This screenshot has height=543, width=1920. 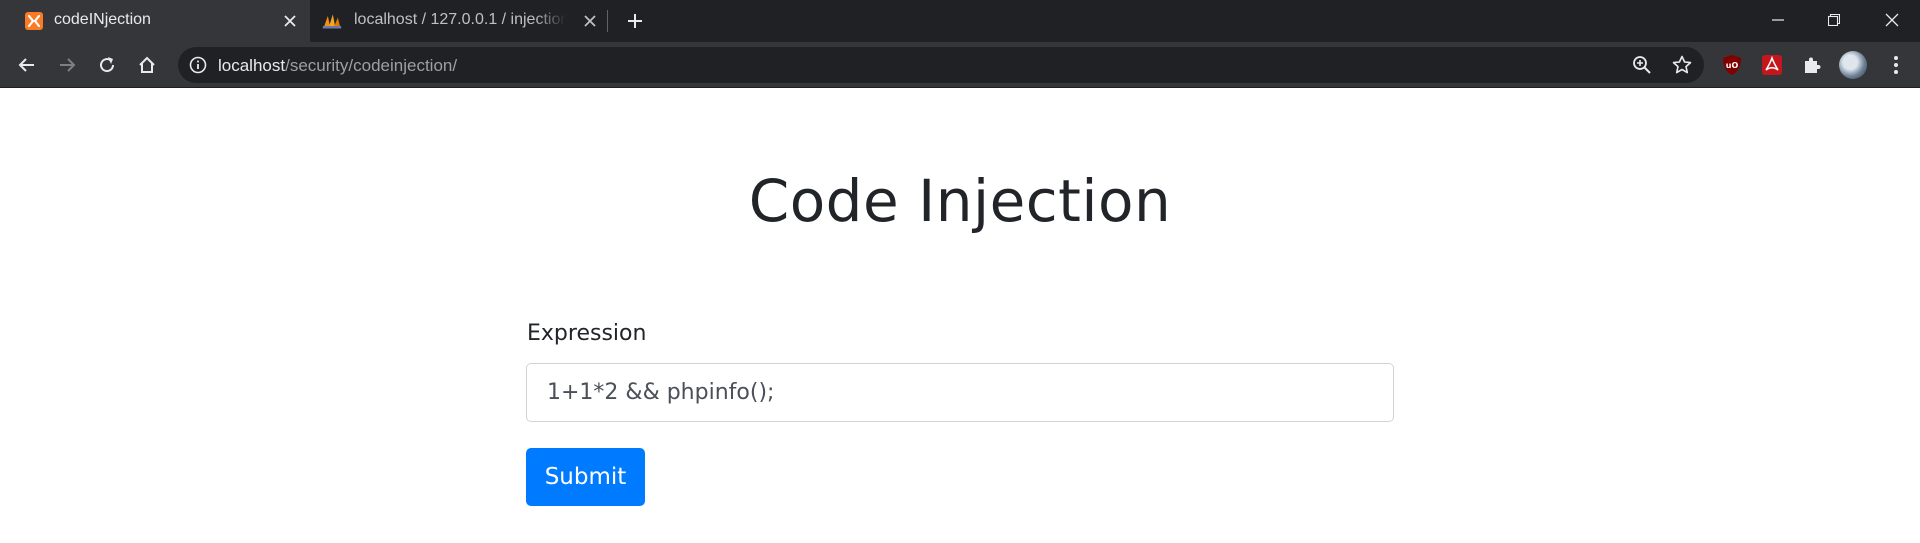 I want to click on expression-label: Expression, so click(x=587, y=333).